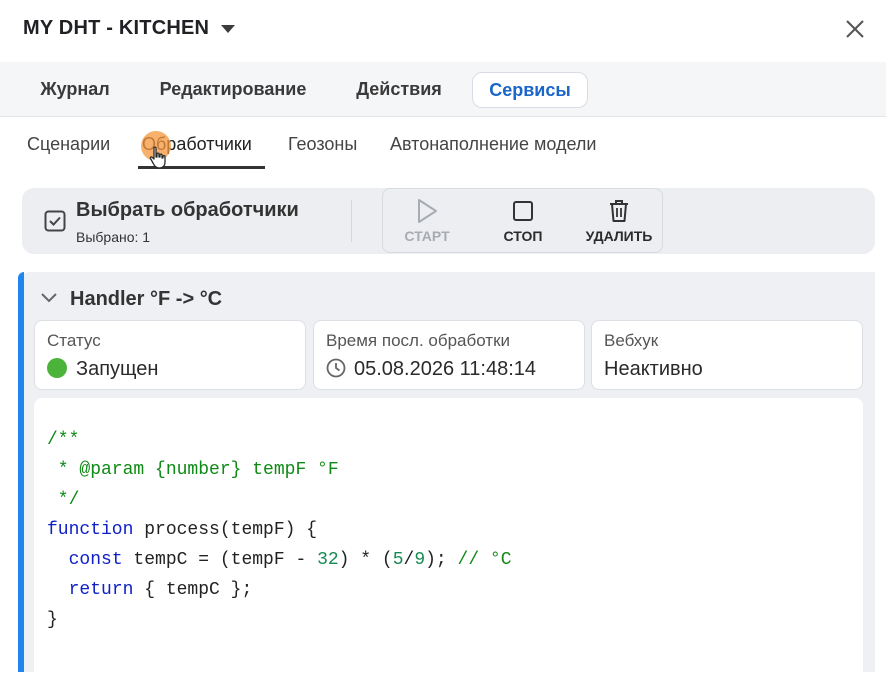 Image resolution: width=886 pixels, height=678 pixels. What do you see at coordinates (75, 89) in the screenshot?
I see `tab-journal: Журнал` at bounding box center [75, 89].